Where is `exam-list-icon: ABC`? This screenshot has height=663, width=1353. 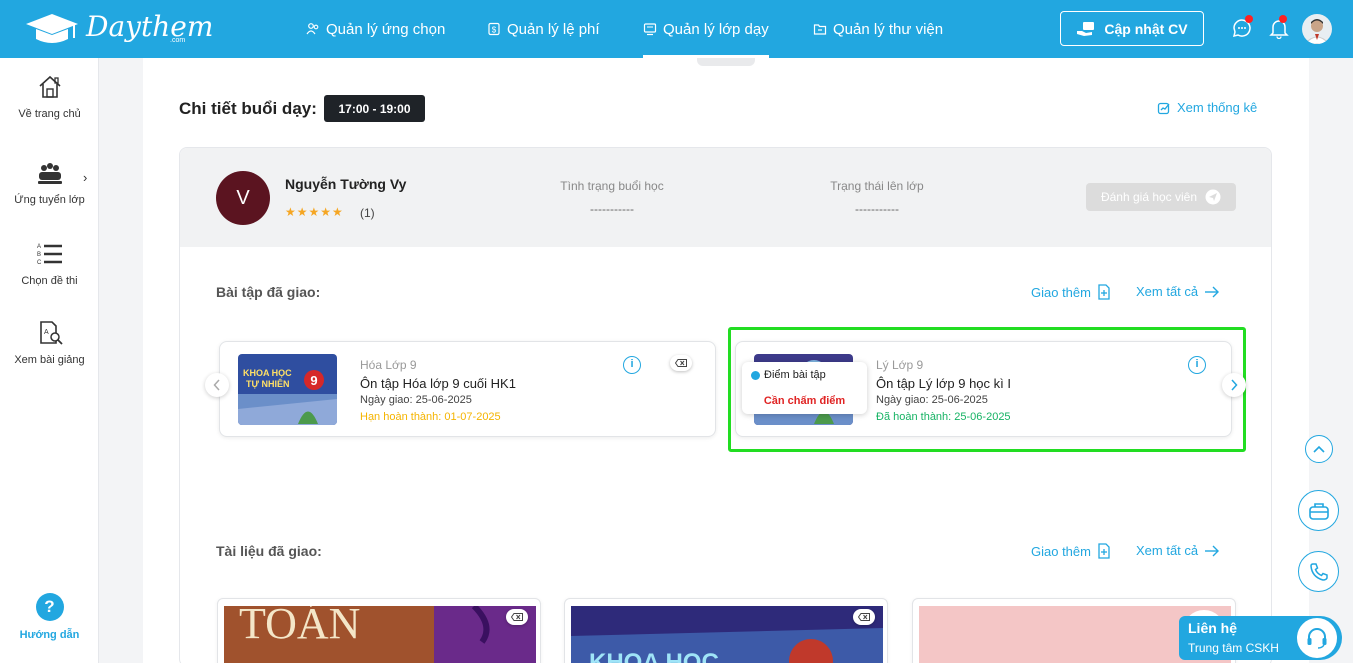
exam-list-icon: ABC is located at coordinates (49, 255).